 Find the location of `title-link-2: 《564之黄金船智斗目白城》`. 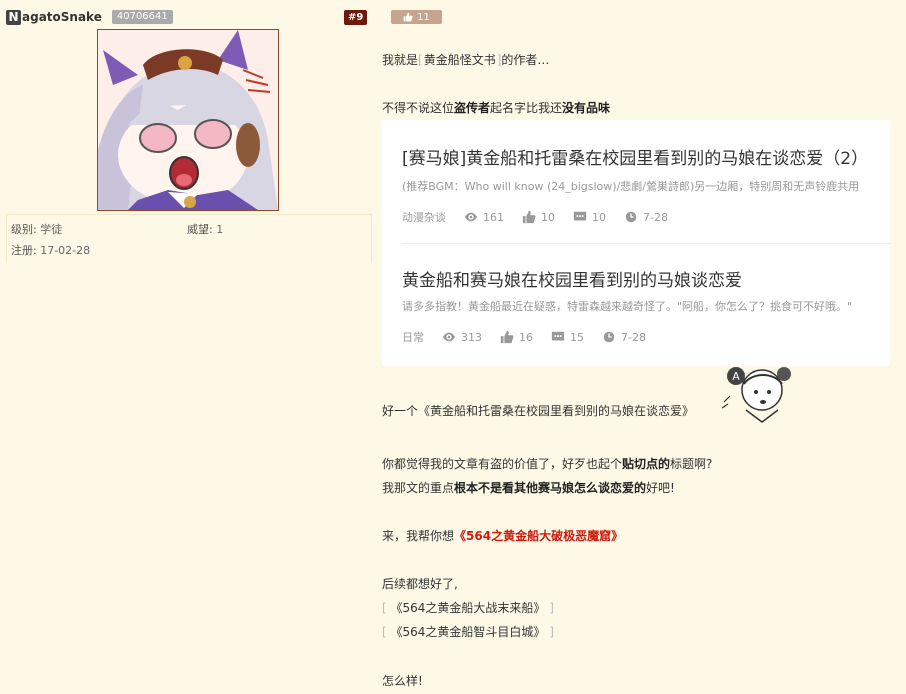

title-link-2: 《564之黄金船智斗目白城》 is located at coordinates (468, 632).